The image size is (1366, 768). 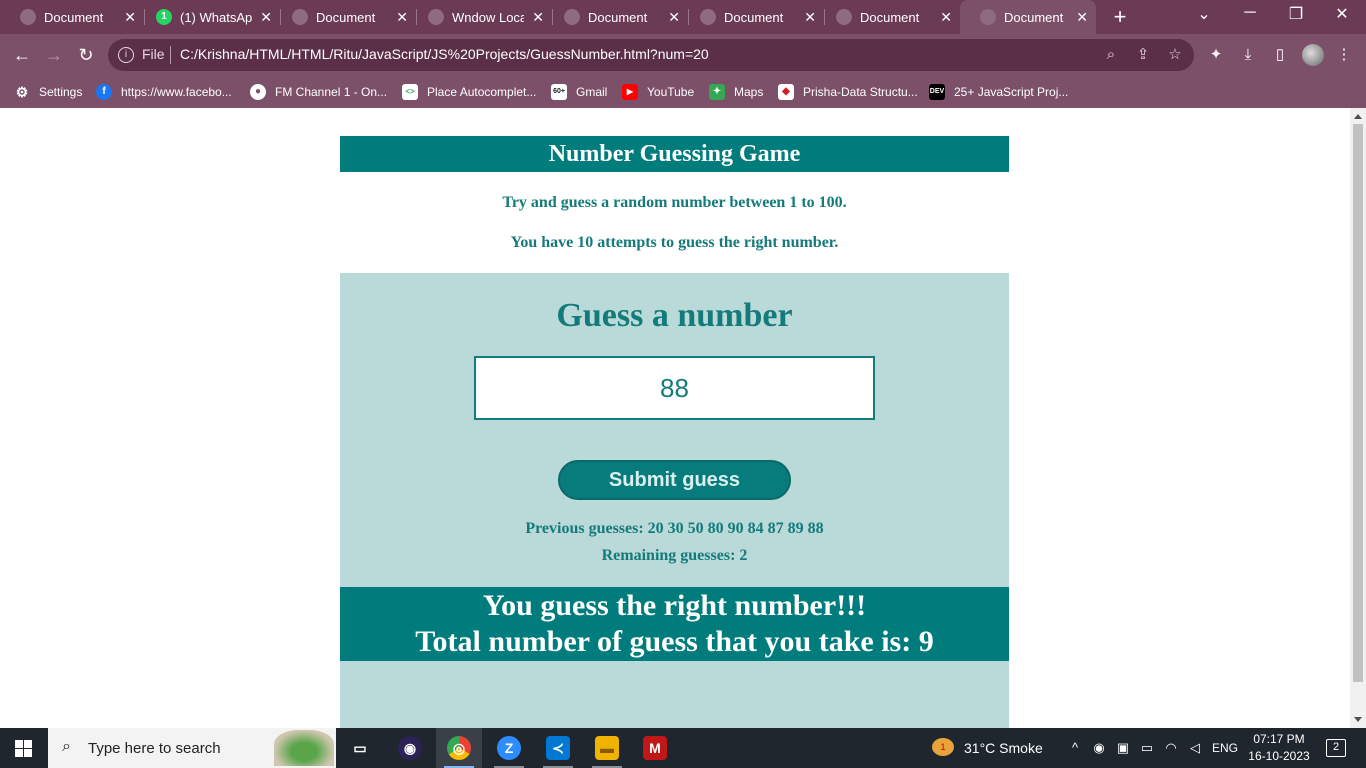 I want to click on notification-icon: 2, so click(x=1336, y=748).